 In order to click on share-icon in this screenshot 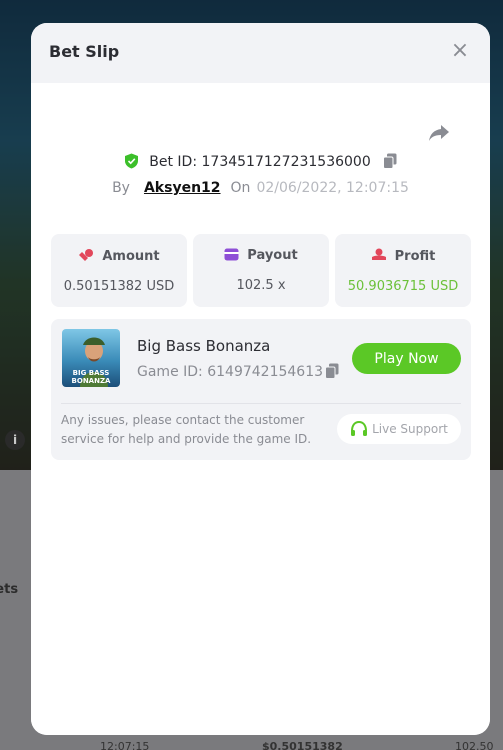, I will do `click(439, 133)`.